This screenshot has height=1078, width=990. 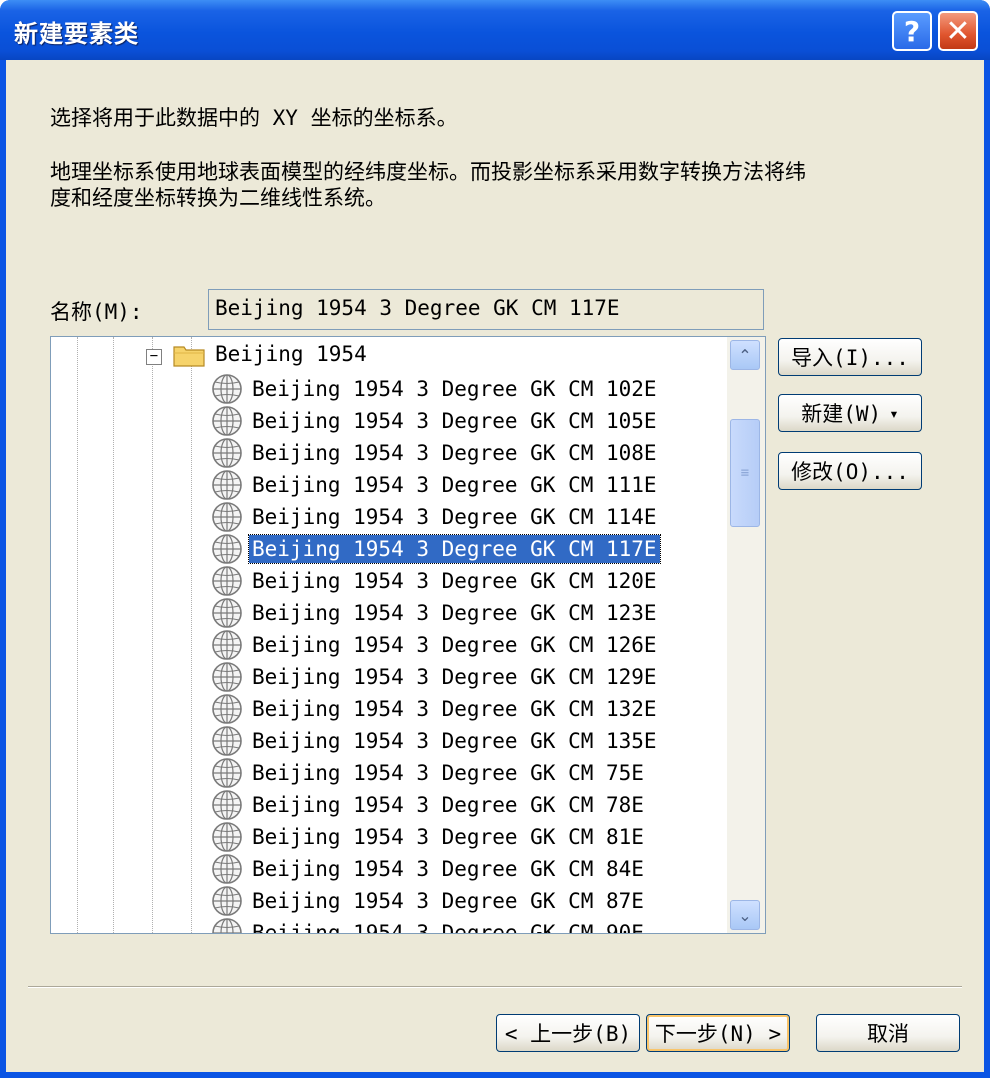 What do you see at coordinates (154, 357) in the screenshot?
I see `collapse-toggle: −` at bounding box center [154, 357].